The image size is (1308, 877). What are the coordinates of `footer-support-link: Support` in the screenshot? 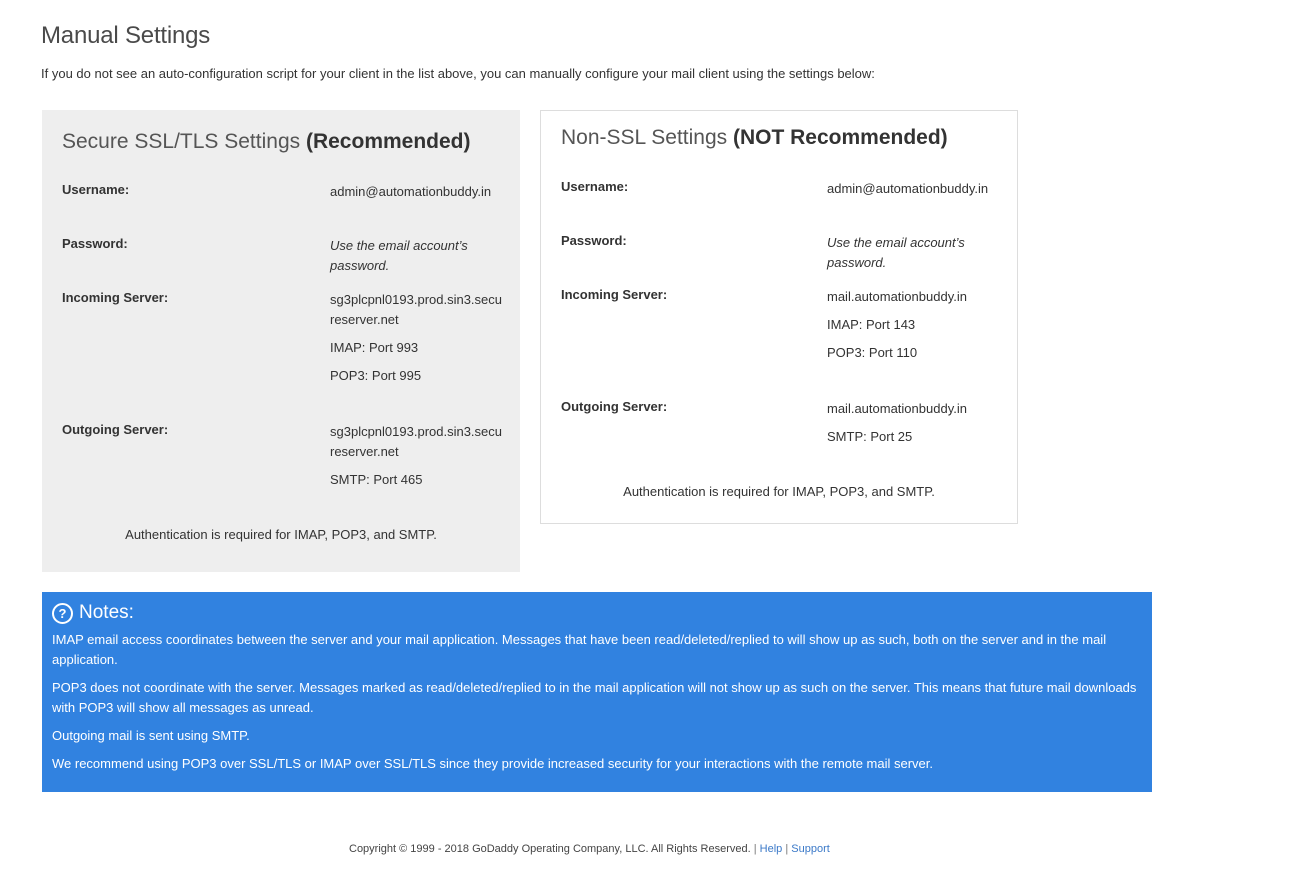 It's located at (810, 849).